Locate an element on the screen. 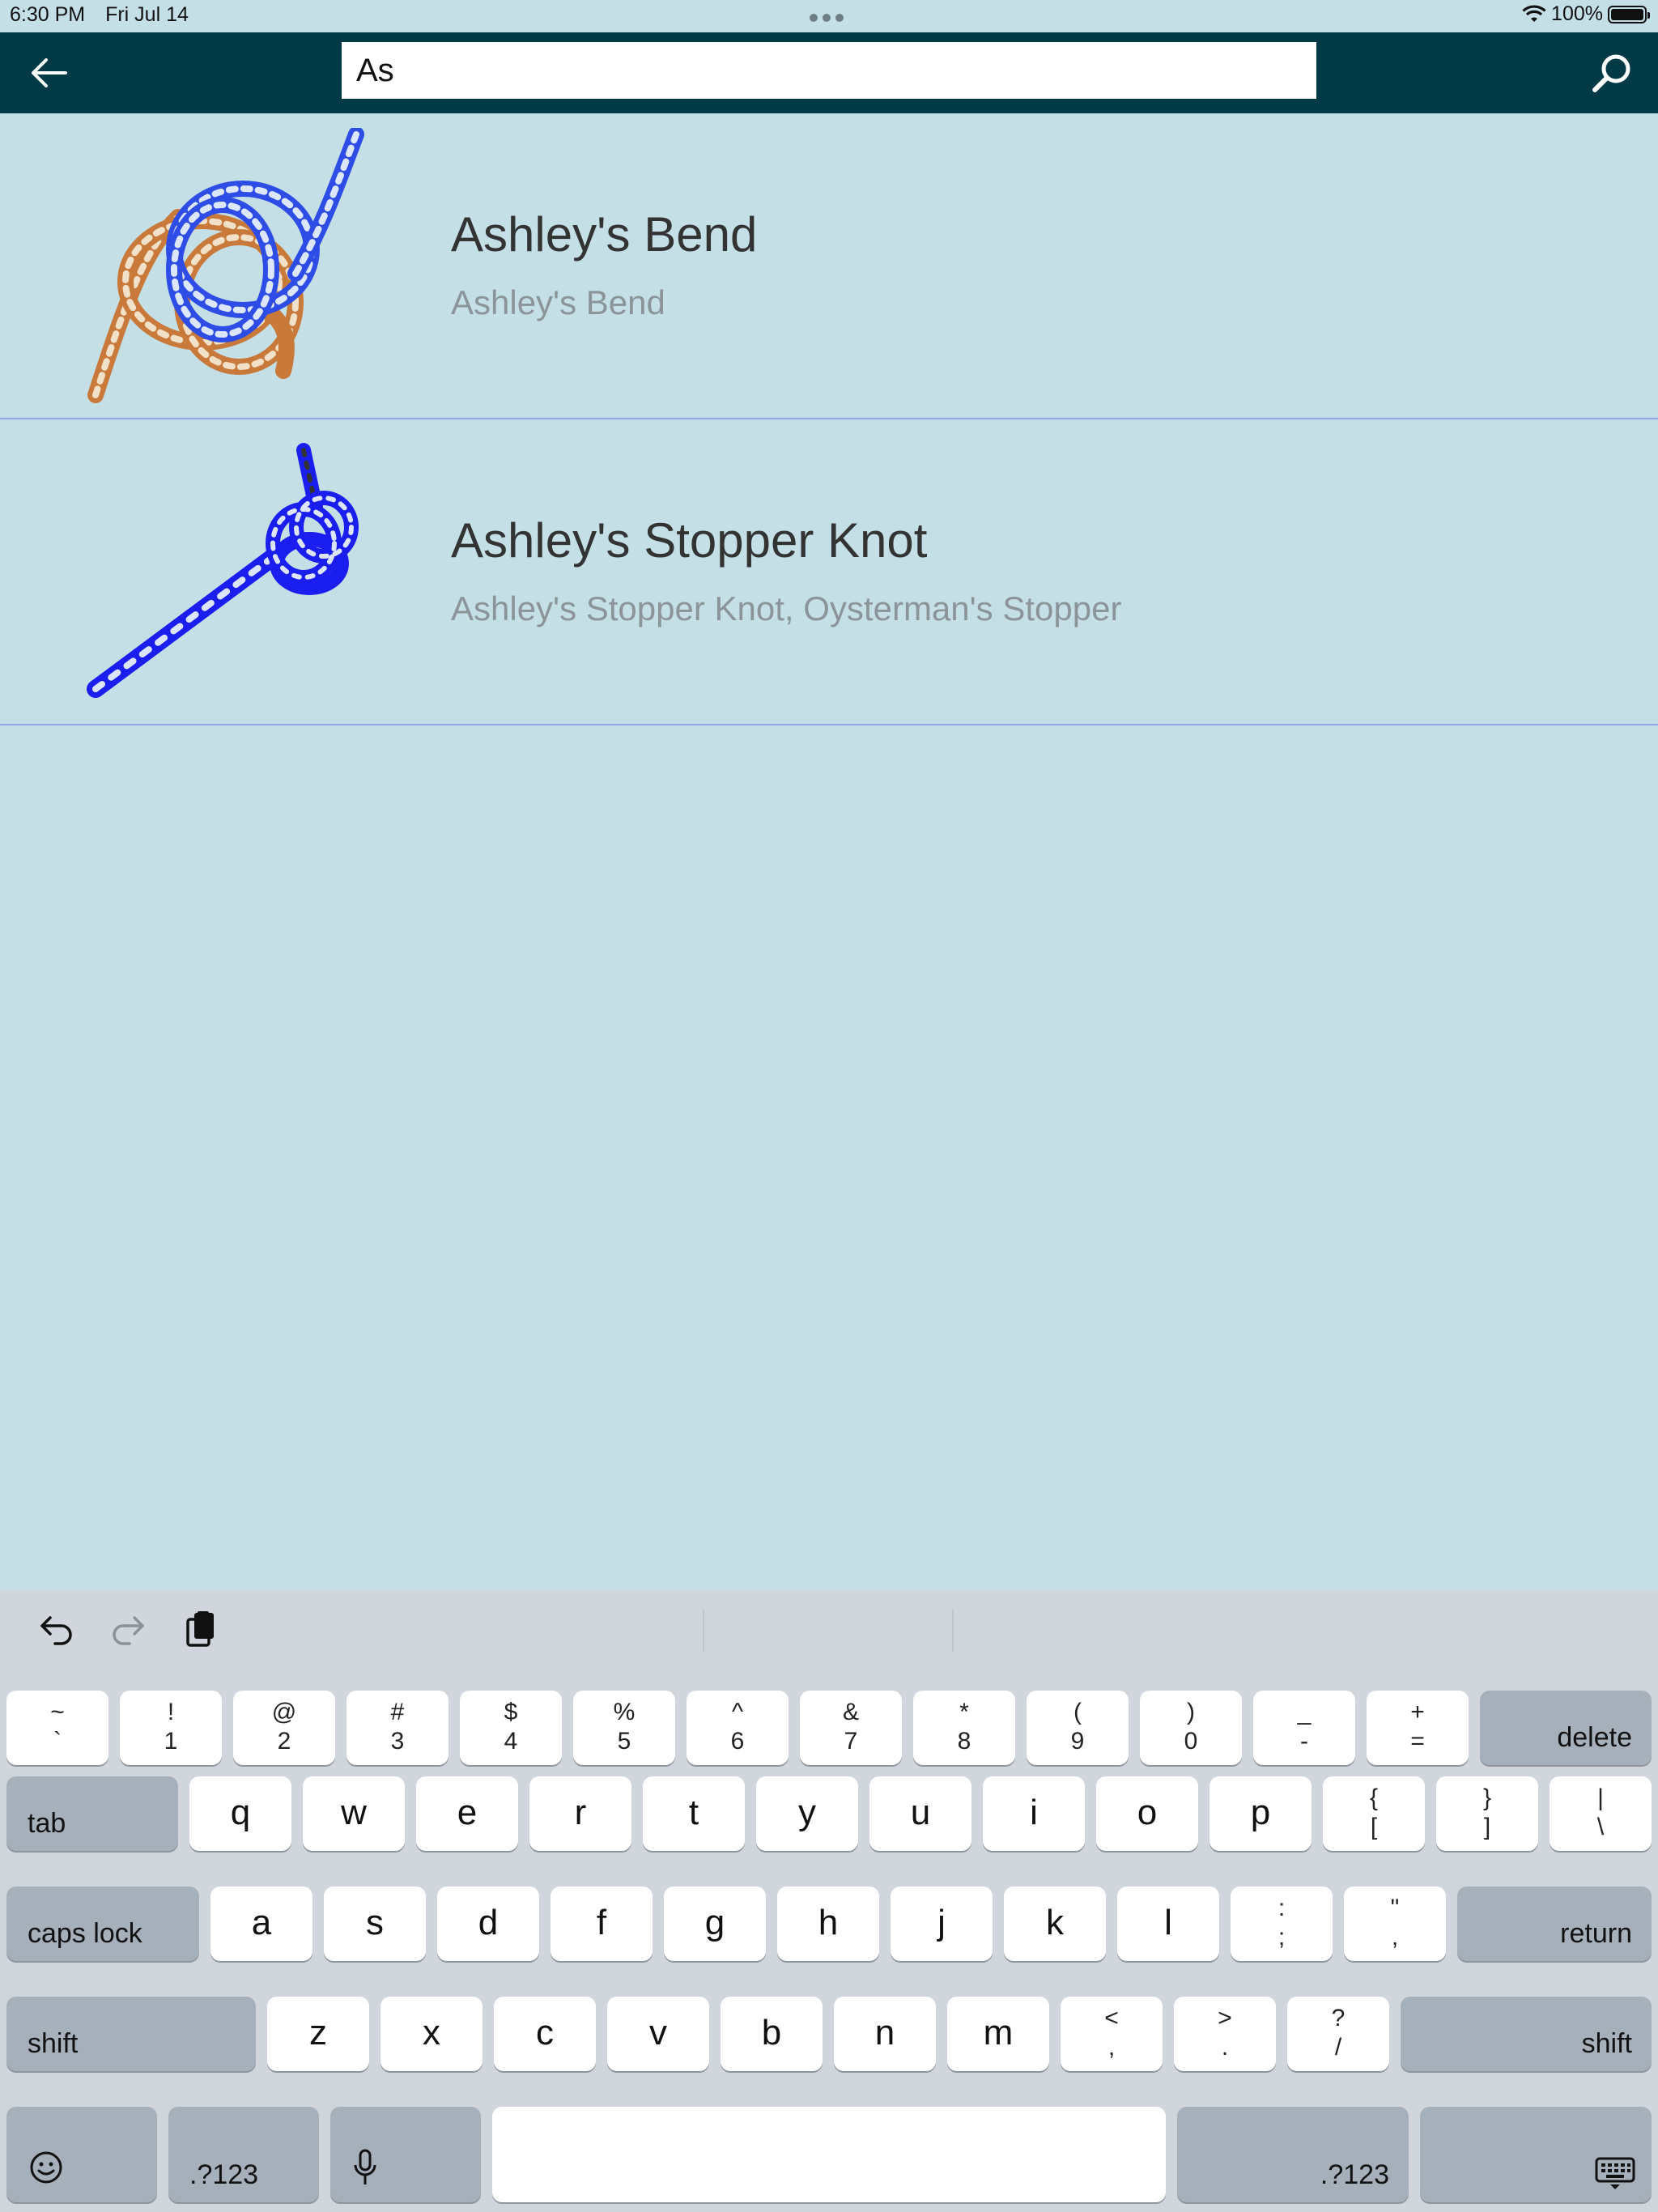 This screenshot has height=2212, width=1658. search-button is located at coordinates (1611, 73).